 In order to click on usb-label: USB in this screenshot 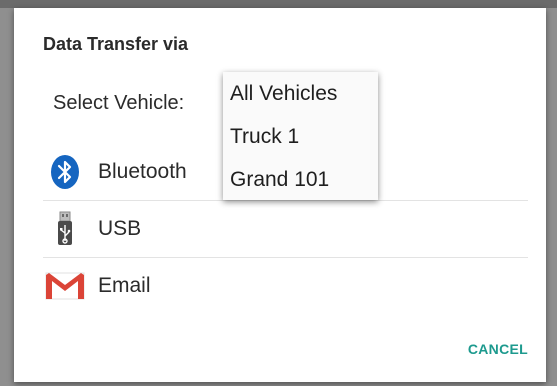, I will do `click(120, 228)`.